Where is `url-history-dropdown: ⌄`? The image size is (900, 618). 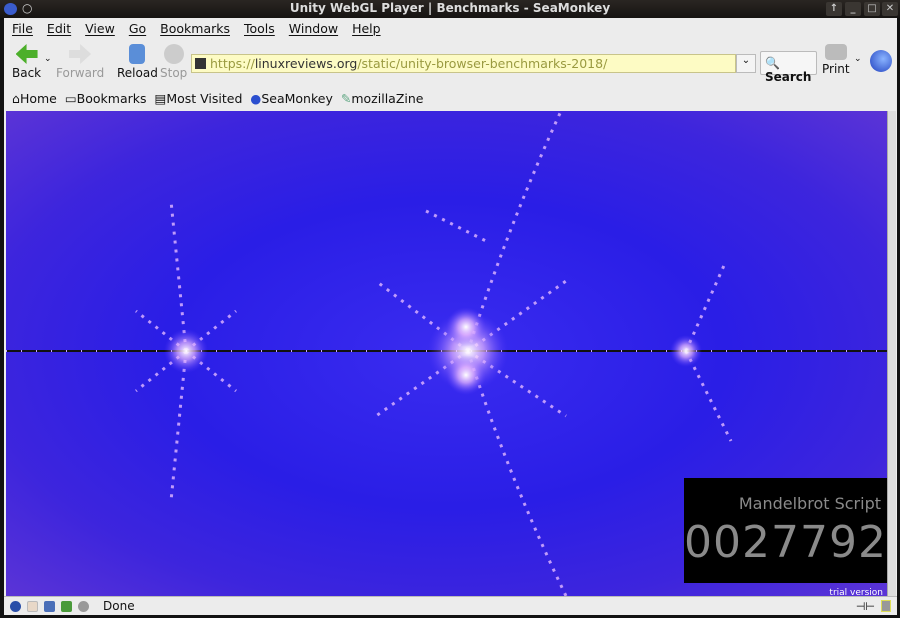 url-history-dropdown: ⌄ is located at coordinates (746, 63).